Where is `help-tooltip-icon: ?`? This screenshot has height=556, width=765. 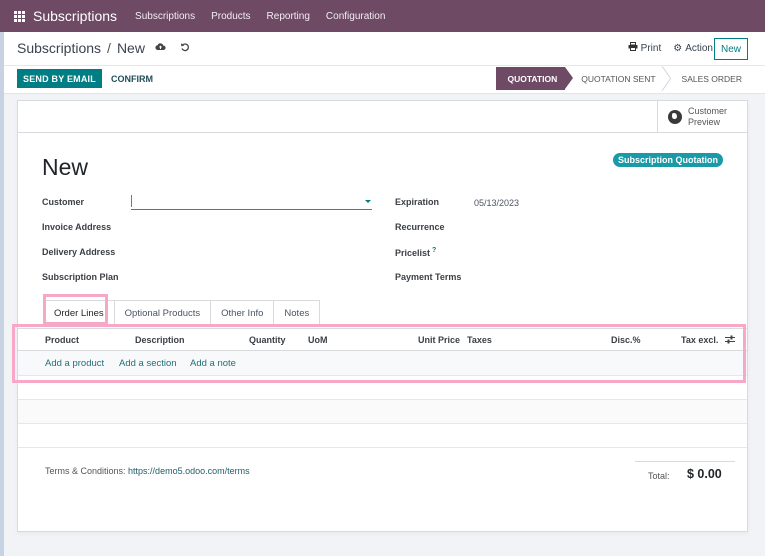 help-tooltip-icon: ? is located at coordinates (434, 250).